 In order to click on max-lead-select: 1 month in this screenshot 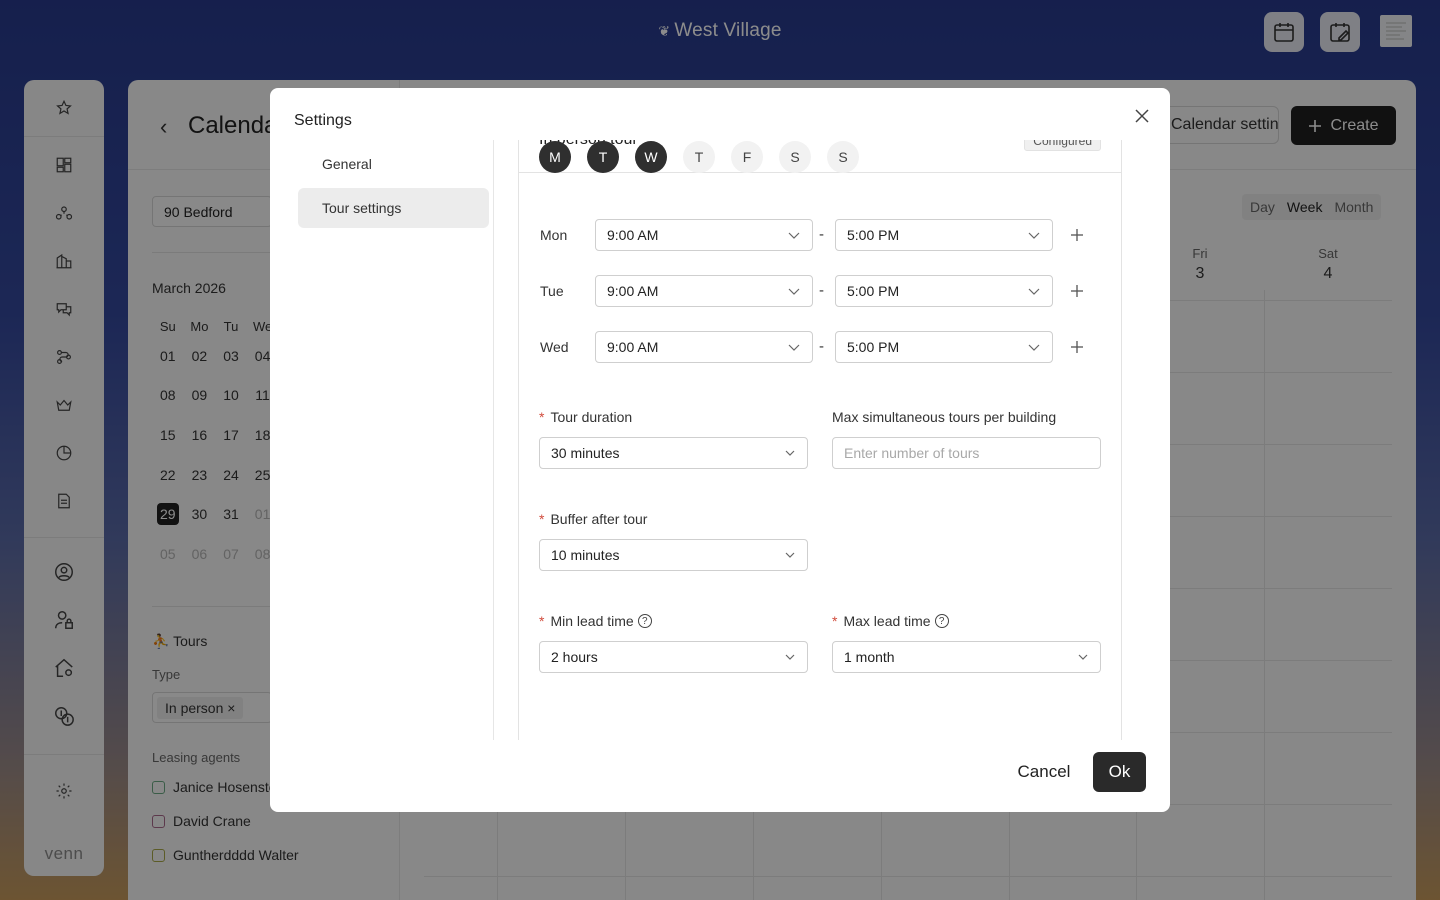, I will do `click(966, 657)`.